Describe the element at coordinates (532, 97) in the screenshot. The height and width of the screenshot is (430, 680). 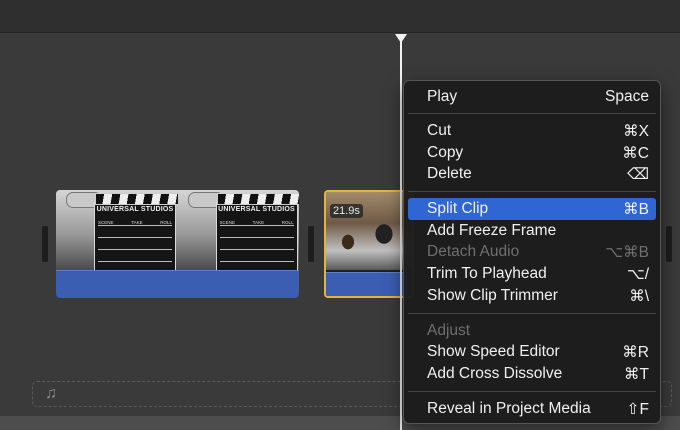
I see `menu-item-play: Play Space` at that location.